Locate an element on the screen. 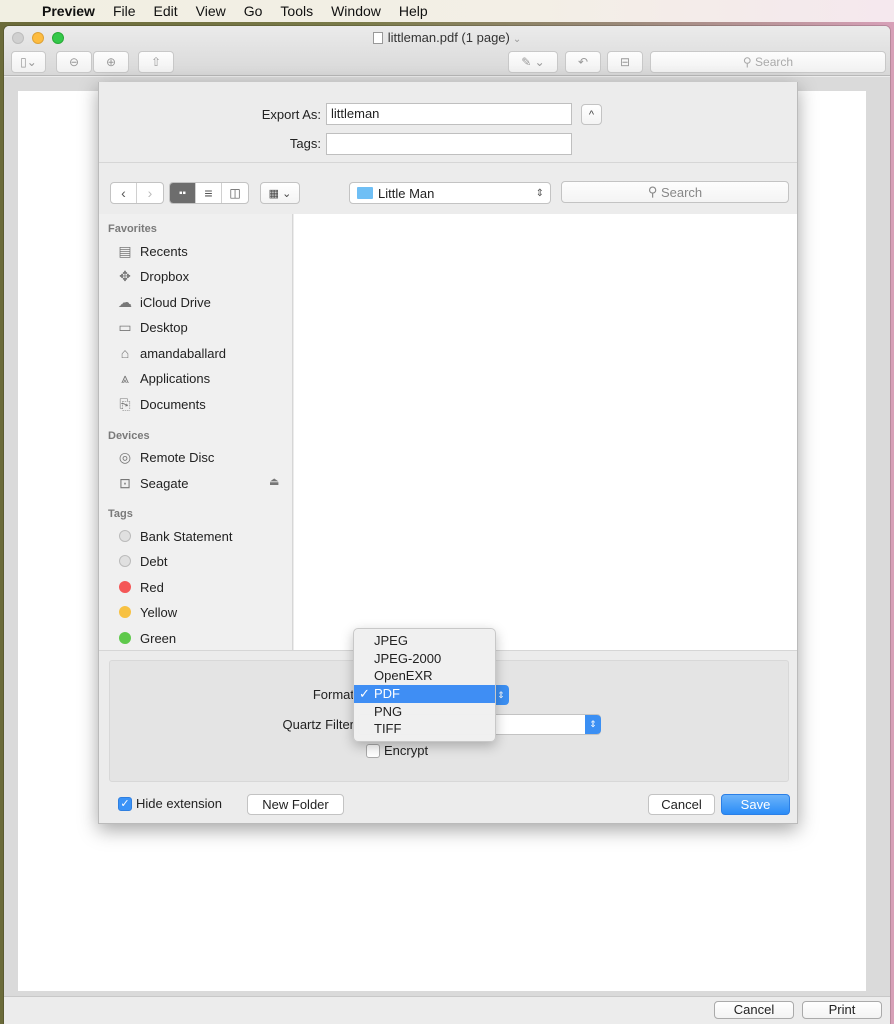  sidebar-item-label: Dropbox is located at coordinates (165, 276).